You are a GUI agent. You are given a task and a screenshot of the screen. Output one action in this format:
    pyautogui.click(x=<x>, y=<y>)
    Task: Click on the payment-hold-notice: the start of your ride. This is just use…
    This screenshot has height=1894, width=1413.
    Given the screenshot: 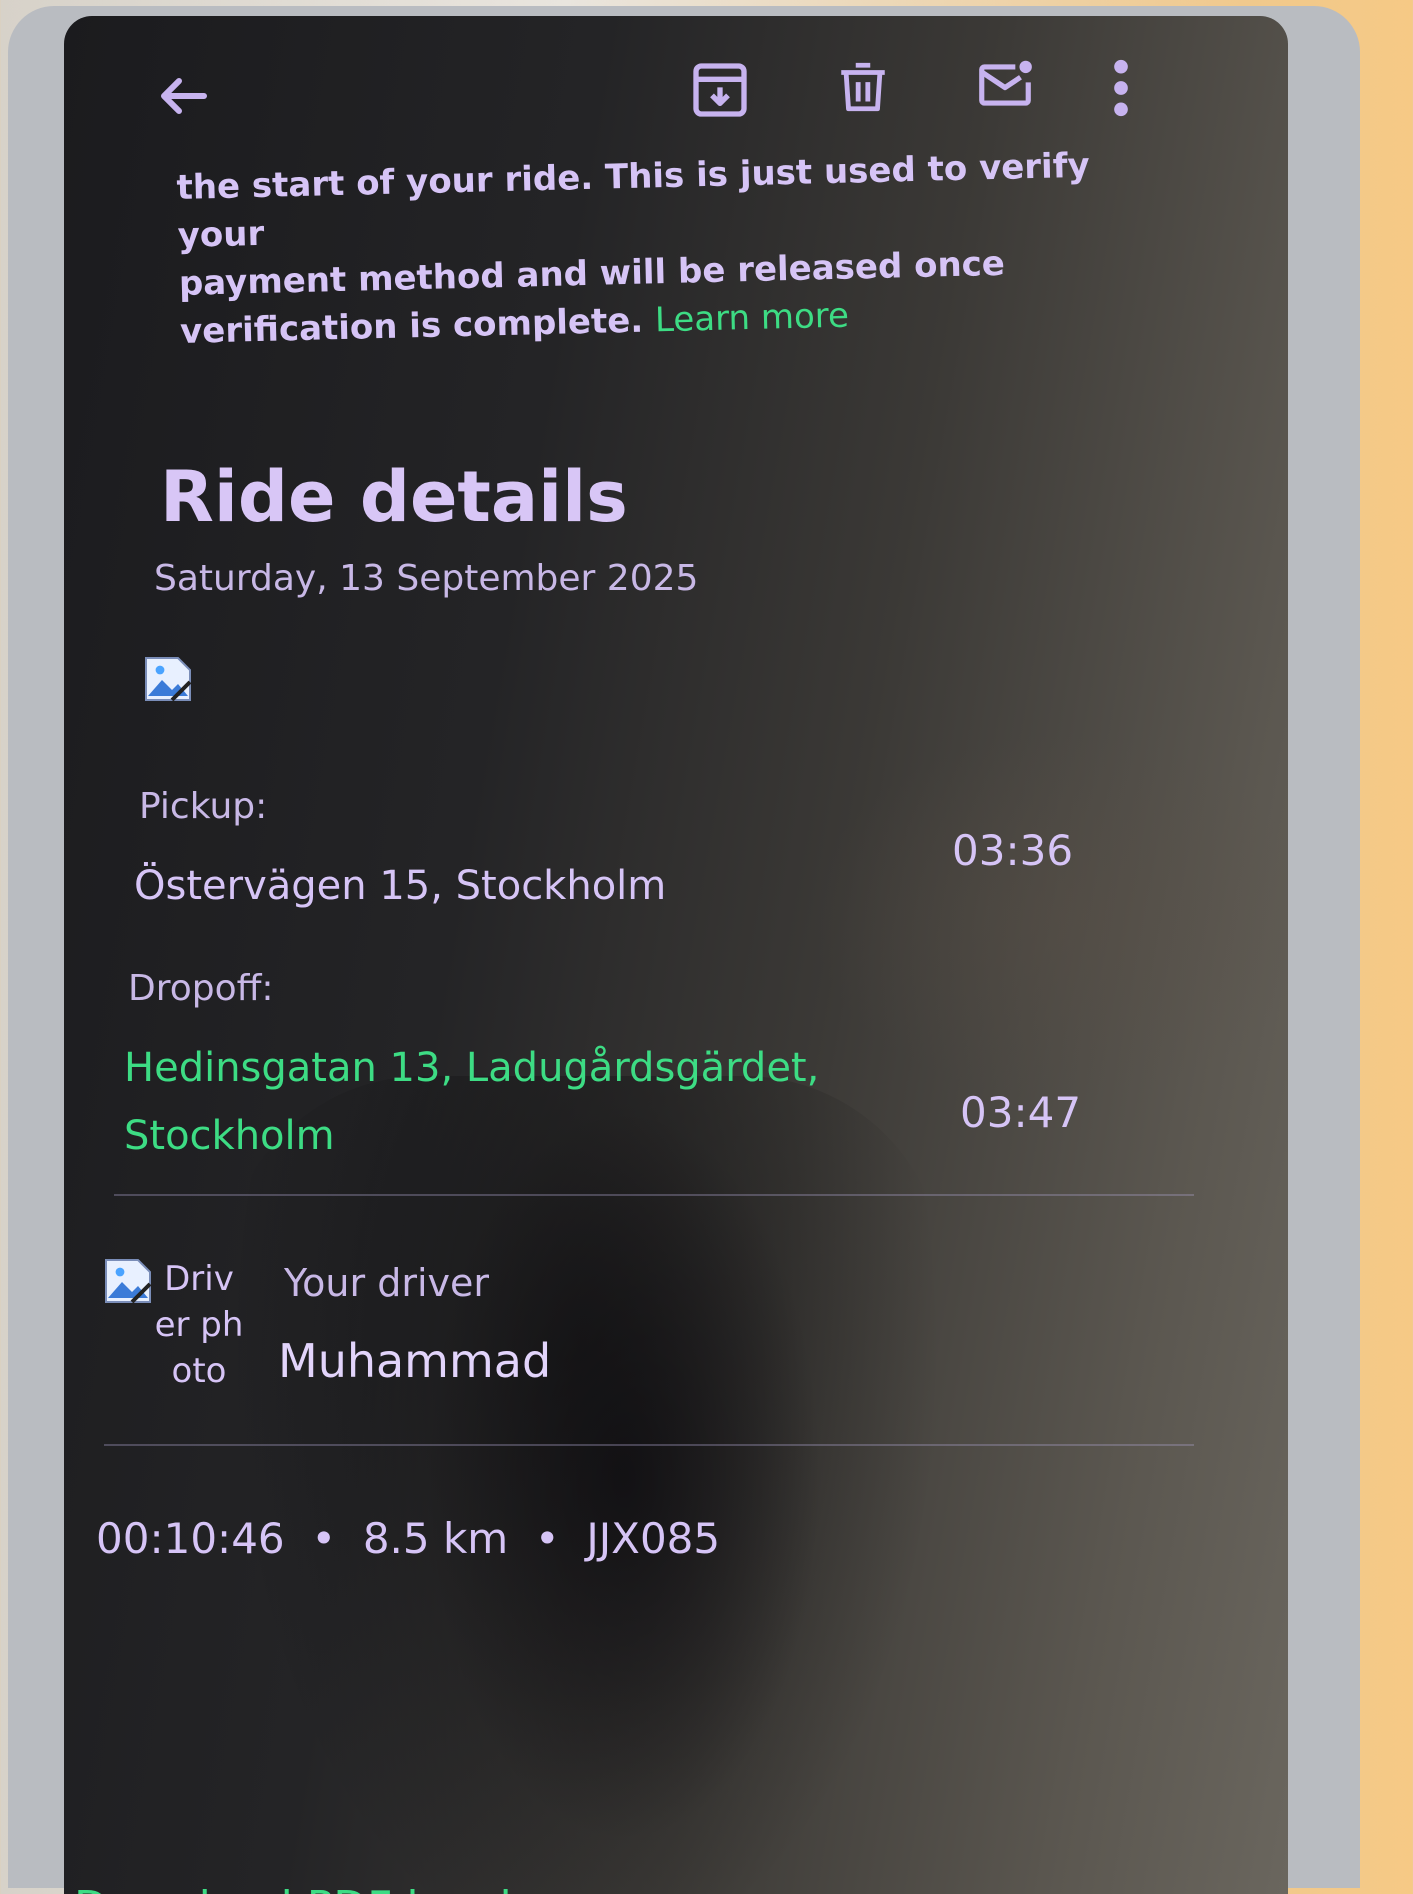 What is the action you would take?
    pyautogui.click(x=658, y=248)
    